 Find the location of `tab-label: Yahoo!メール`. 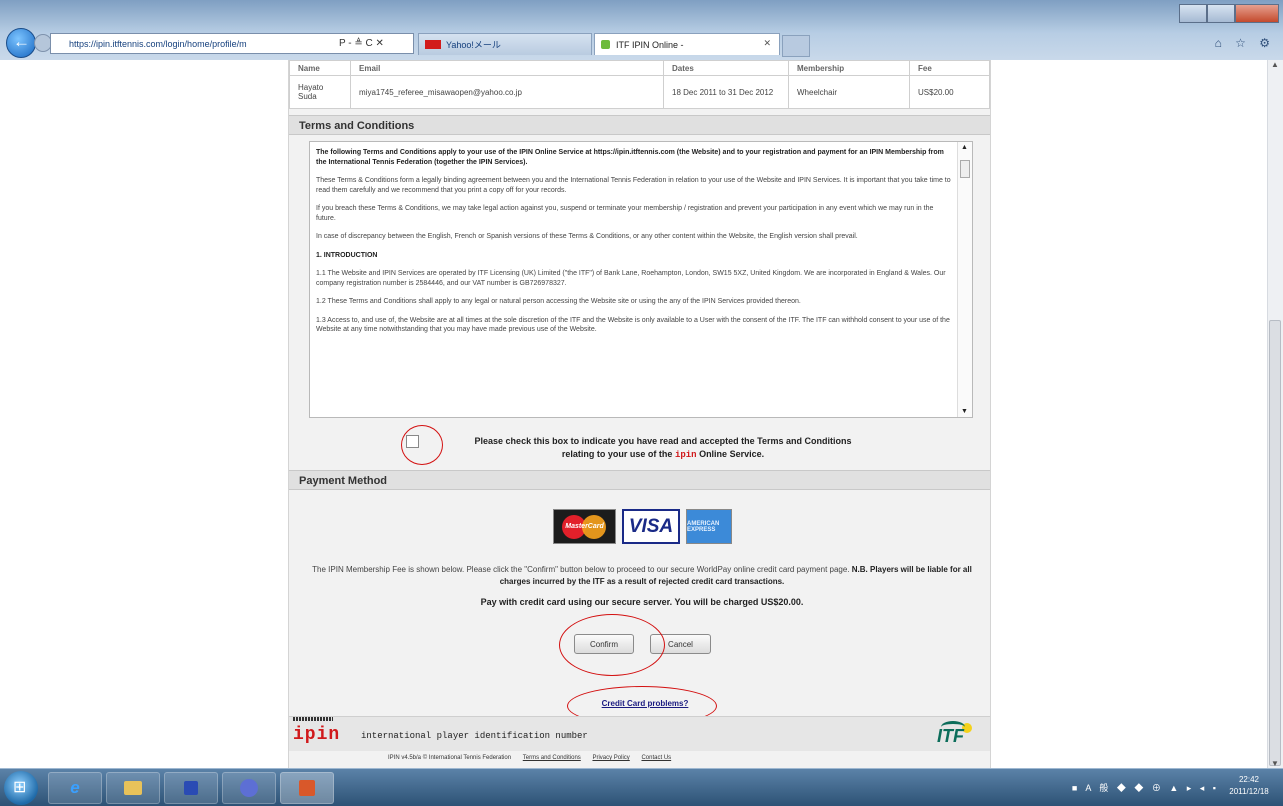

tab-label: Yahoo!メール is located at coordinates (473, 45).